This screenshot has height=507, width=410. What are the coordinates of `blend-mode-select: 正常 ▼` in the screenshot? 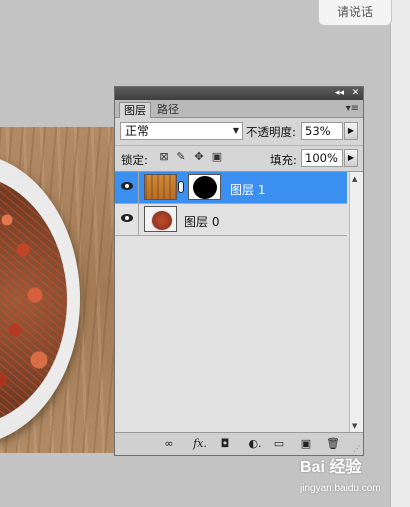 It's located at (181, 131).